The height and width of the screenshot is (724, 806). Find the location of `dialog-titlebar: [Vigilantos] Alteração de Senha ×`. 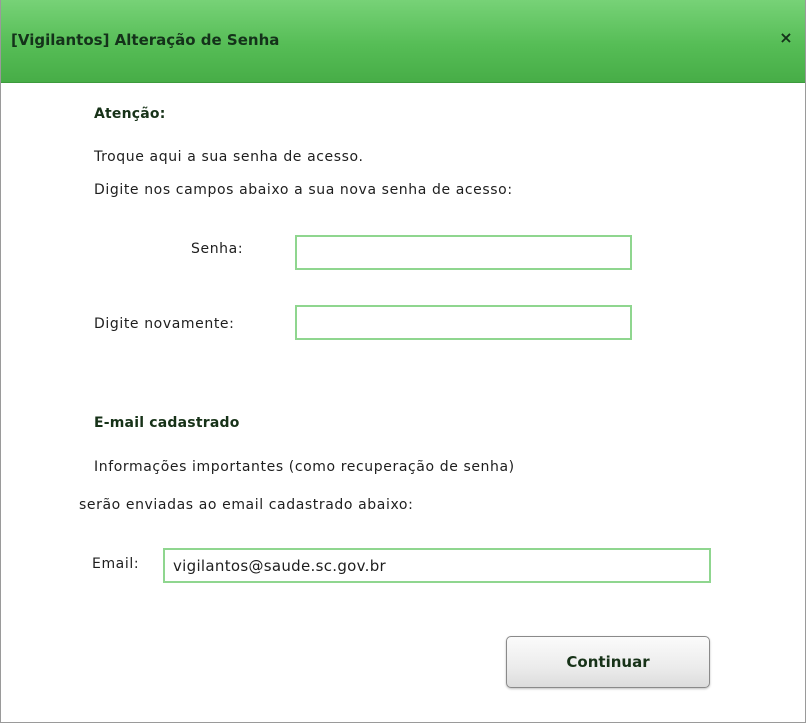

dialog-titlebar: [Vigilantos] Alteração de Senha × is located at coordinates (403, 41).